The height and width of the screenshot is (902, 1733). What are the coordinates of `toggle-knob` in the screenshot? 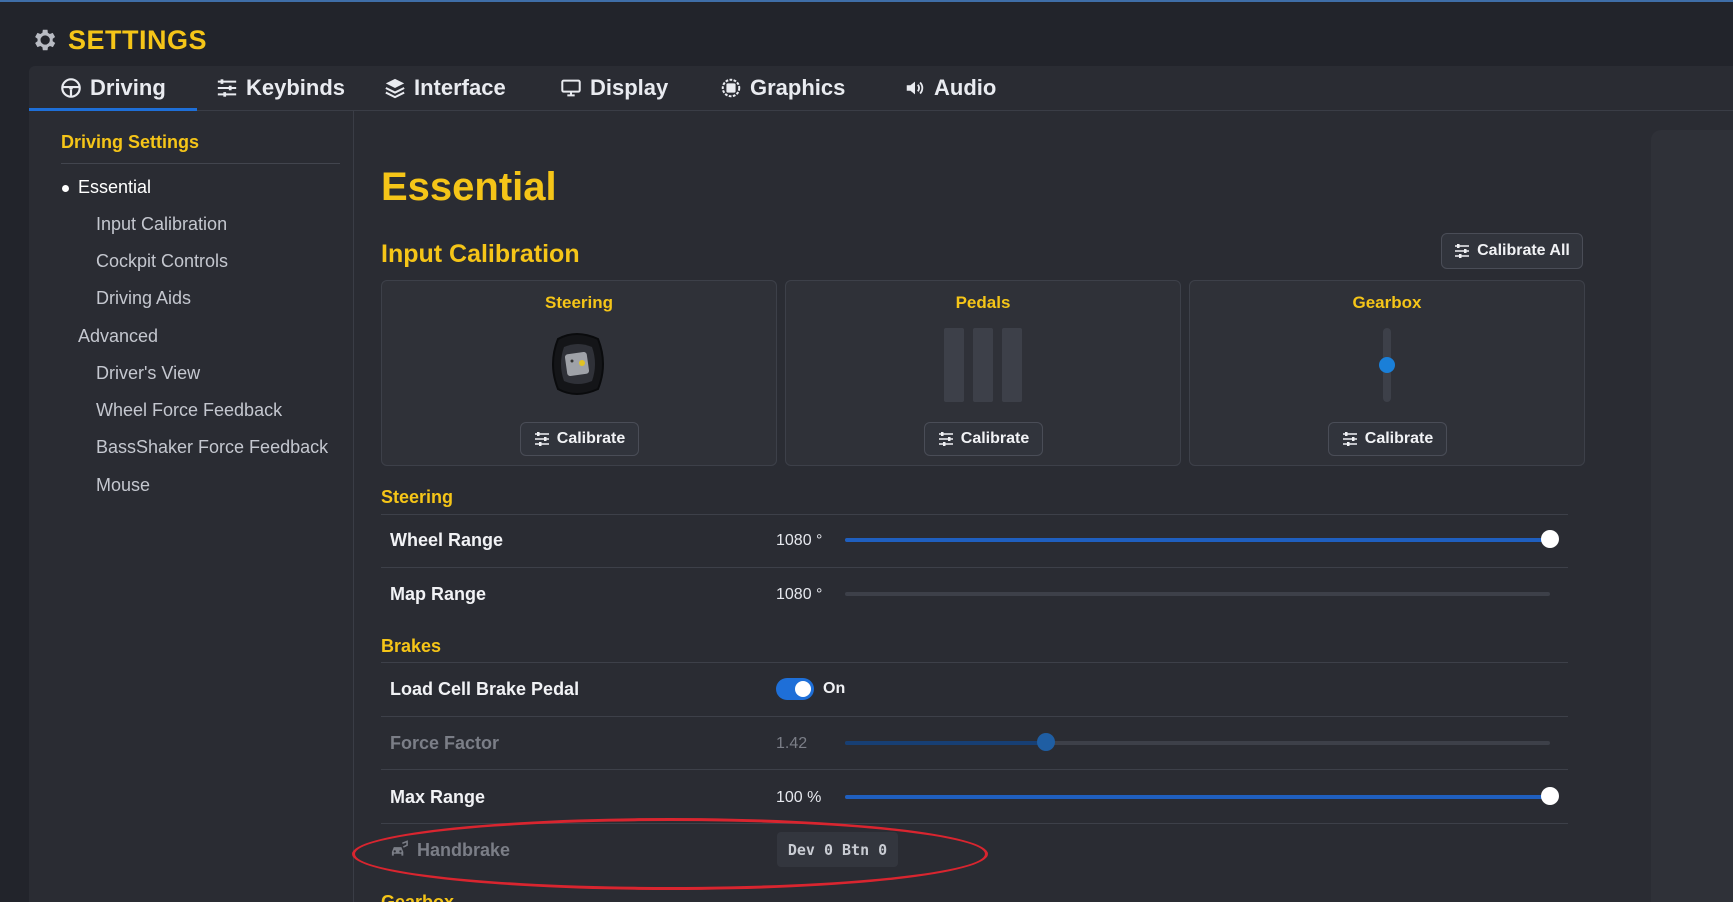 It's located at (803, 689).